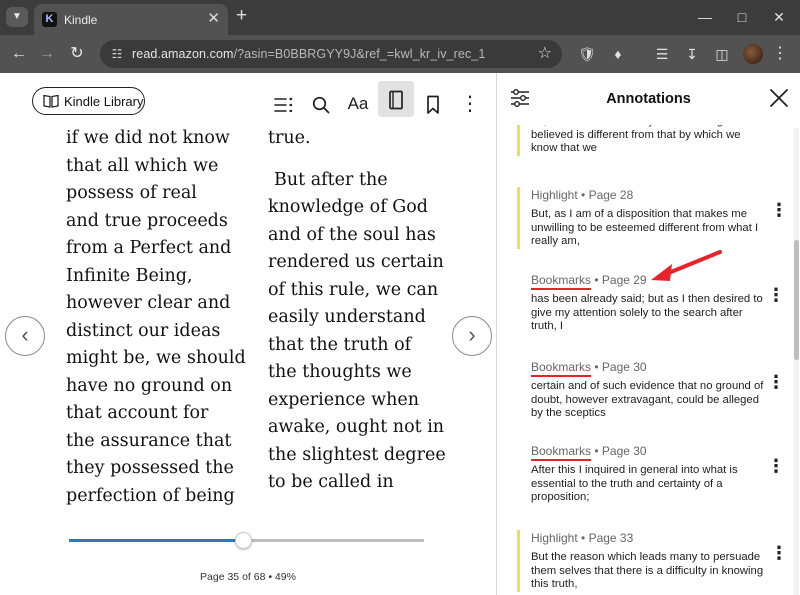 Image resolution: width=800 pixels, height=595 pixels. Describe the element at coordinates (650, 195) in the screenshot. I see `annotation-type-label: Highlight • Page 28` at that location.